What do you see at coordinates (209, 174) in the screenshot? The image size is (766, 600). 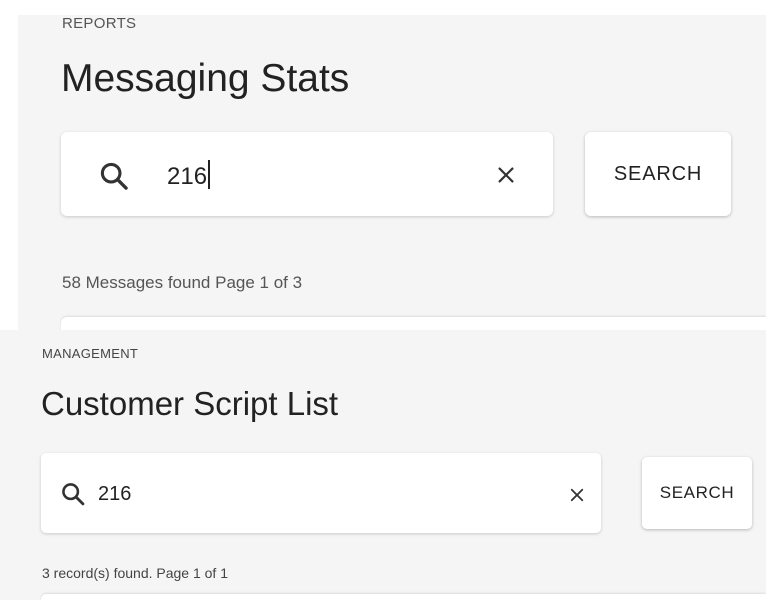 I see `text-cursor` at bounding box center [209, 174].